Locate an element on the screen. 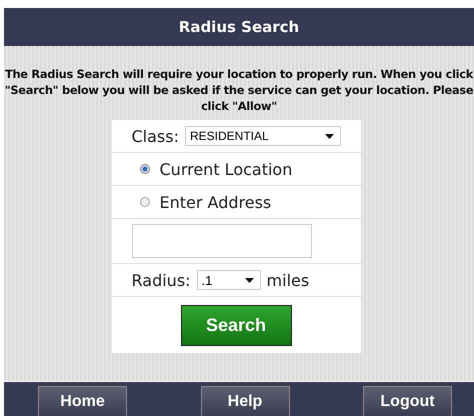  radio-label: Enter Address is located at coordinates (216, 202).